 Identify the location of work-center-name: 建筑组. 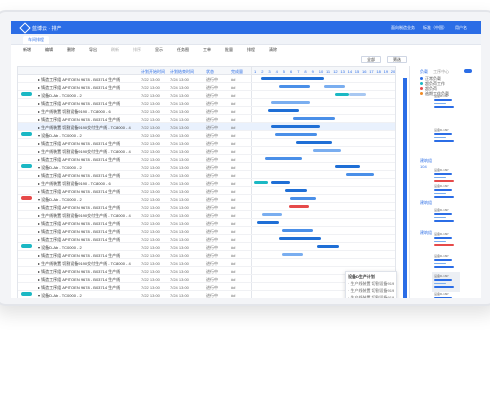
(426, 202).